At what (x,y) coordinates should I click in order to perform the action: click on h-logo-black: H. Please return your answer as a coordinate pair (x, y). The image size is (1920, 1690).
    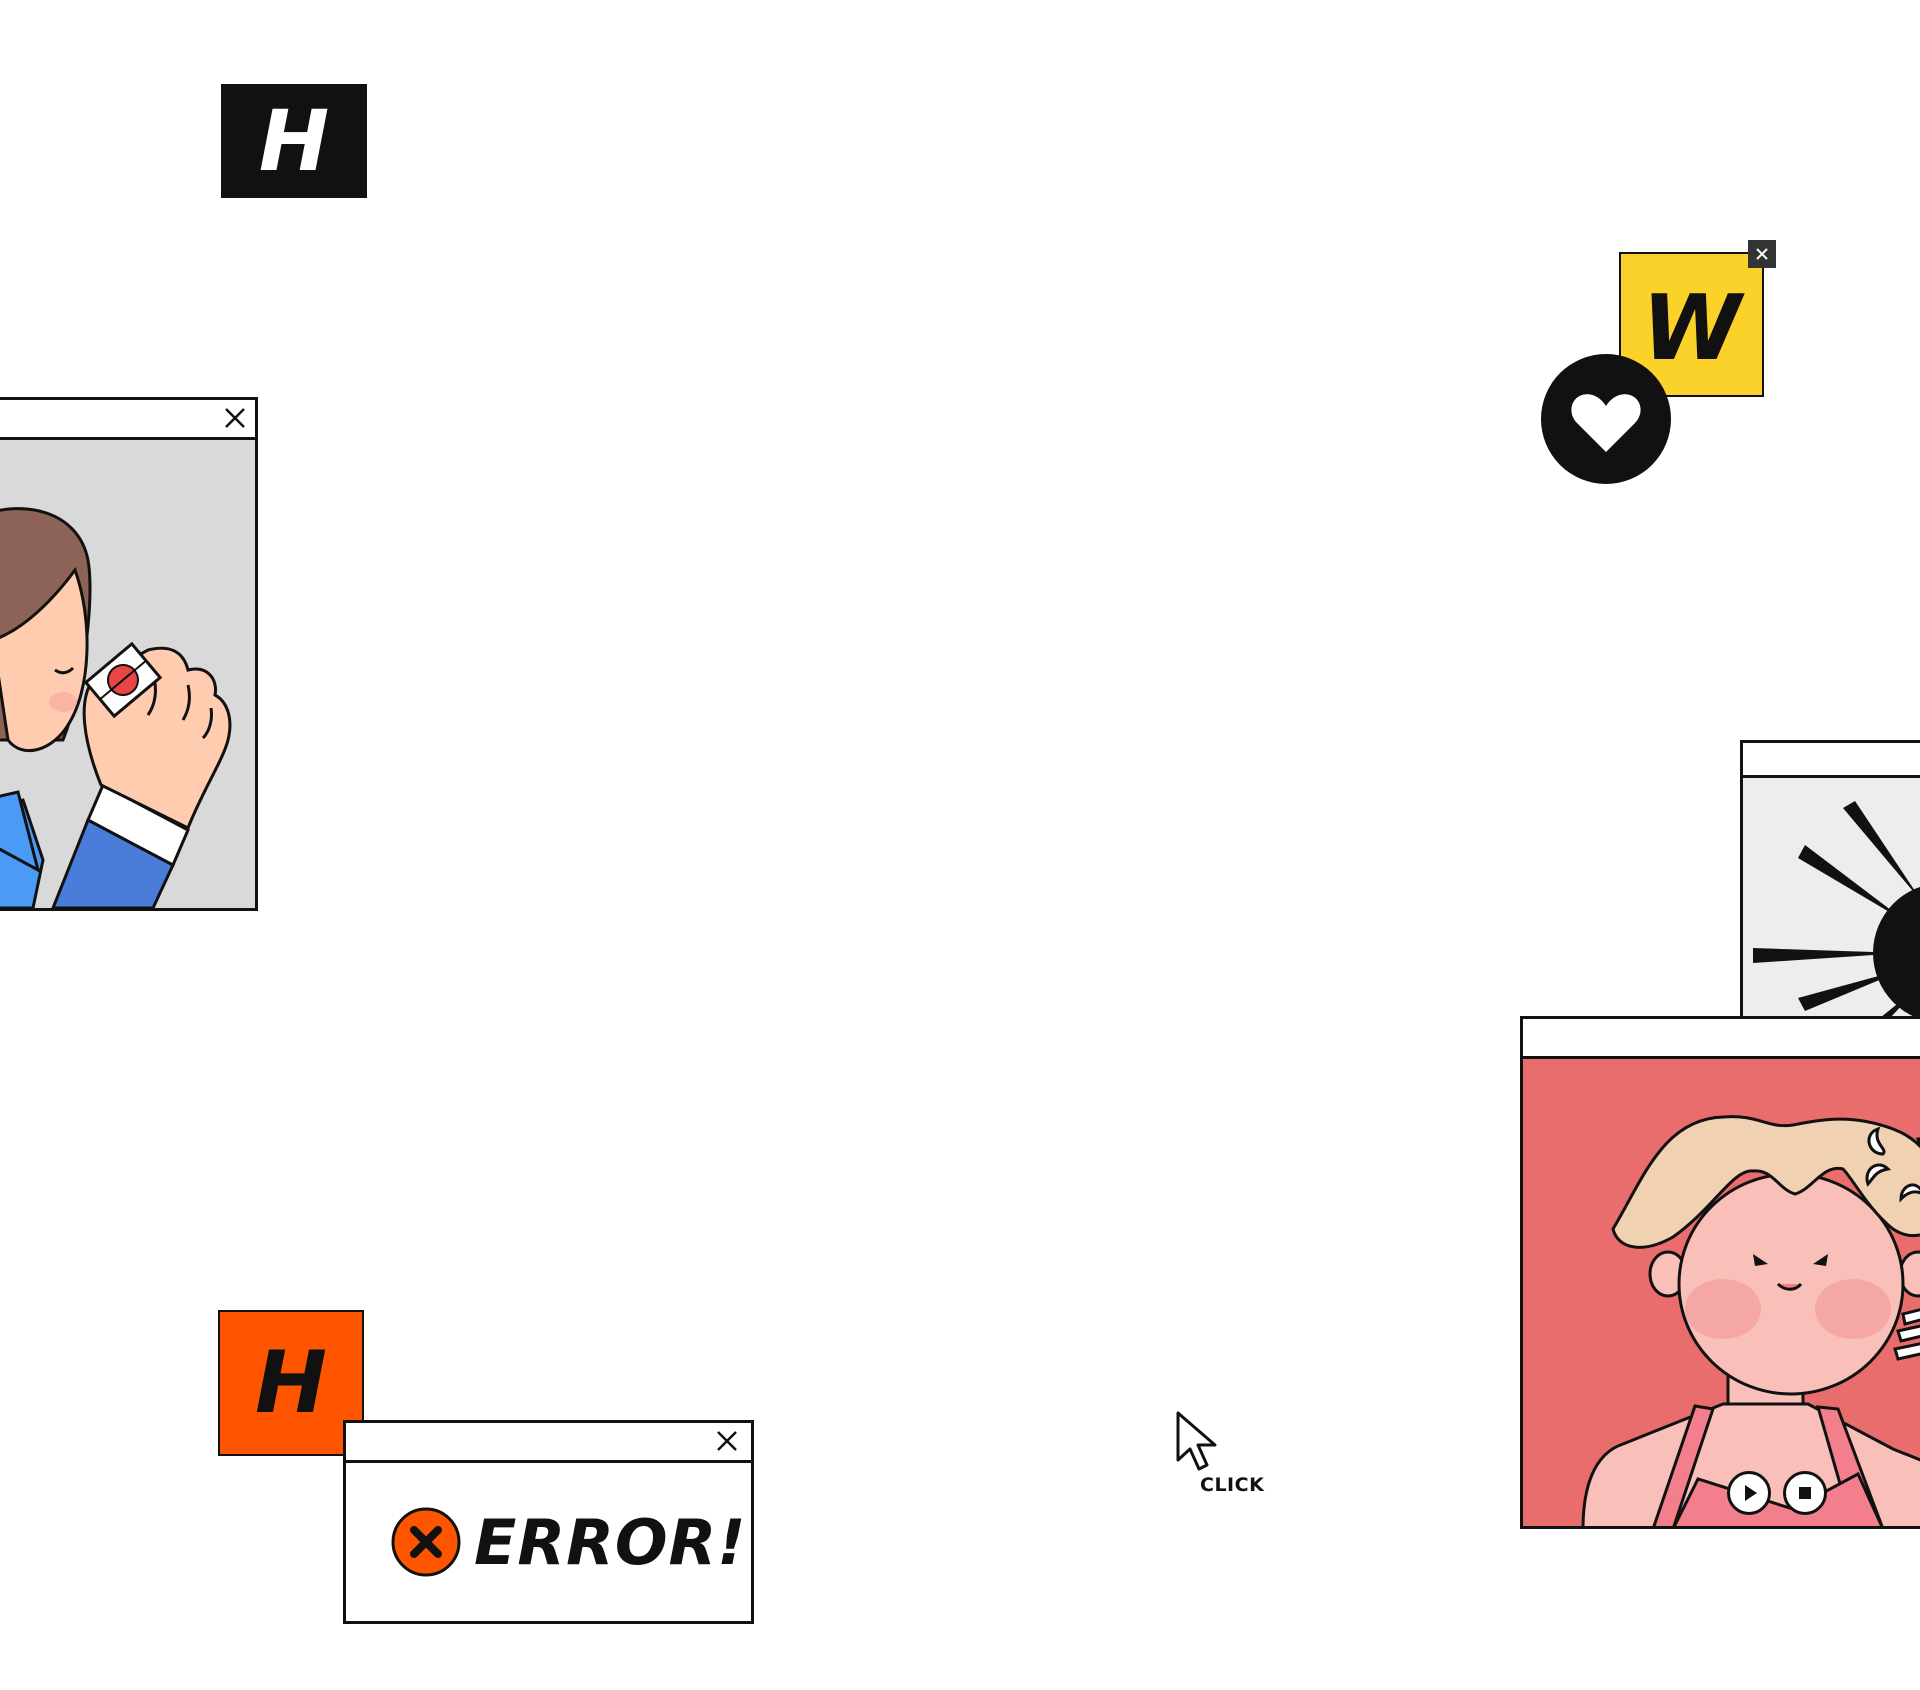
    Looking at the image, I should click on (294, 141).